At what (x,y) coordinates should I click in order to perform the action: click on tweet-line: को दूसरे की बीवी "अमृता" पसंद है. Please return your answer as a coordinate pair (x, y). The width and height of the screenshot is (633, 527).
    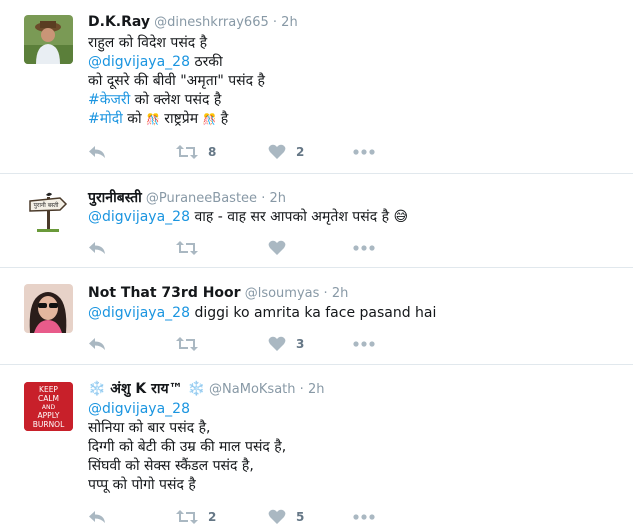
    Looking at the image, I should click on (176, 81).